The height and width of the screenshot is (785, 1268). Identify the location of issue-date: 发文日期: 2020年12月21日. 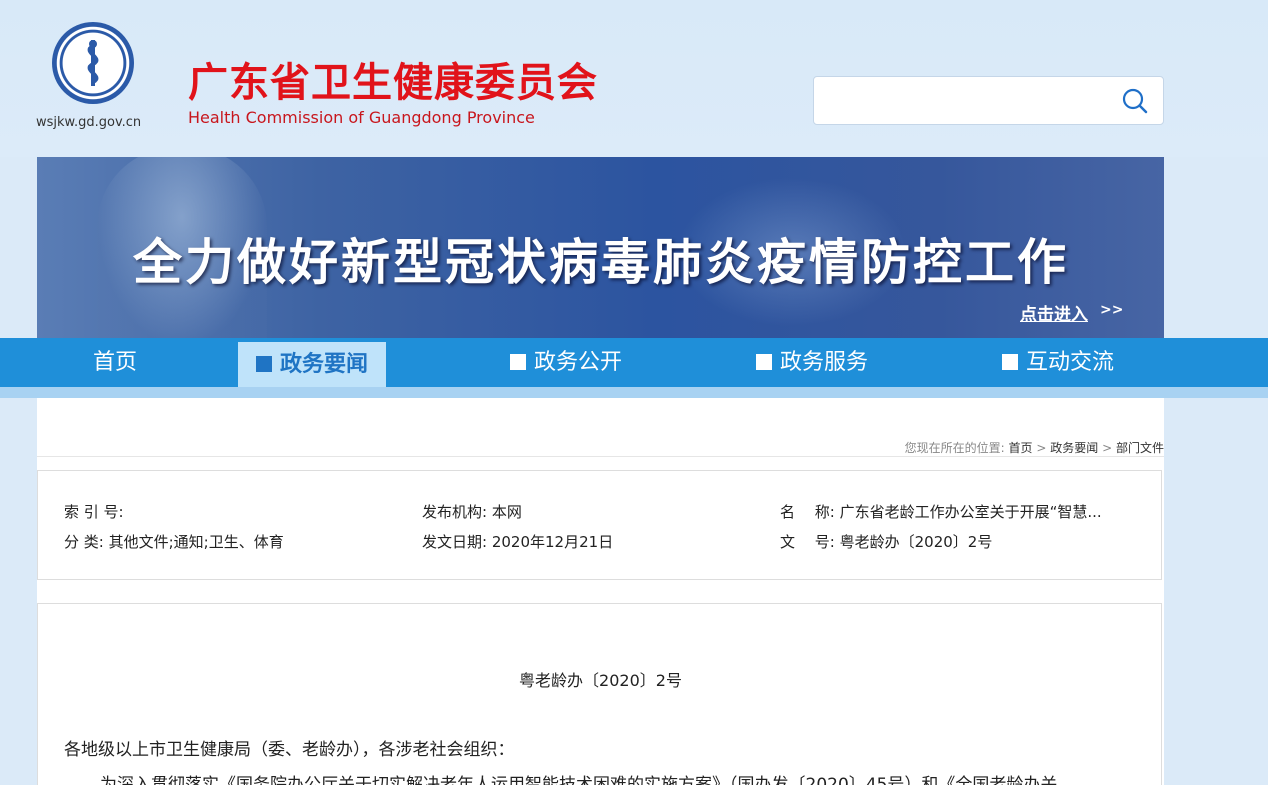
(517, 541).